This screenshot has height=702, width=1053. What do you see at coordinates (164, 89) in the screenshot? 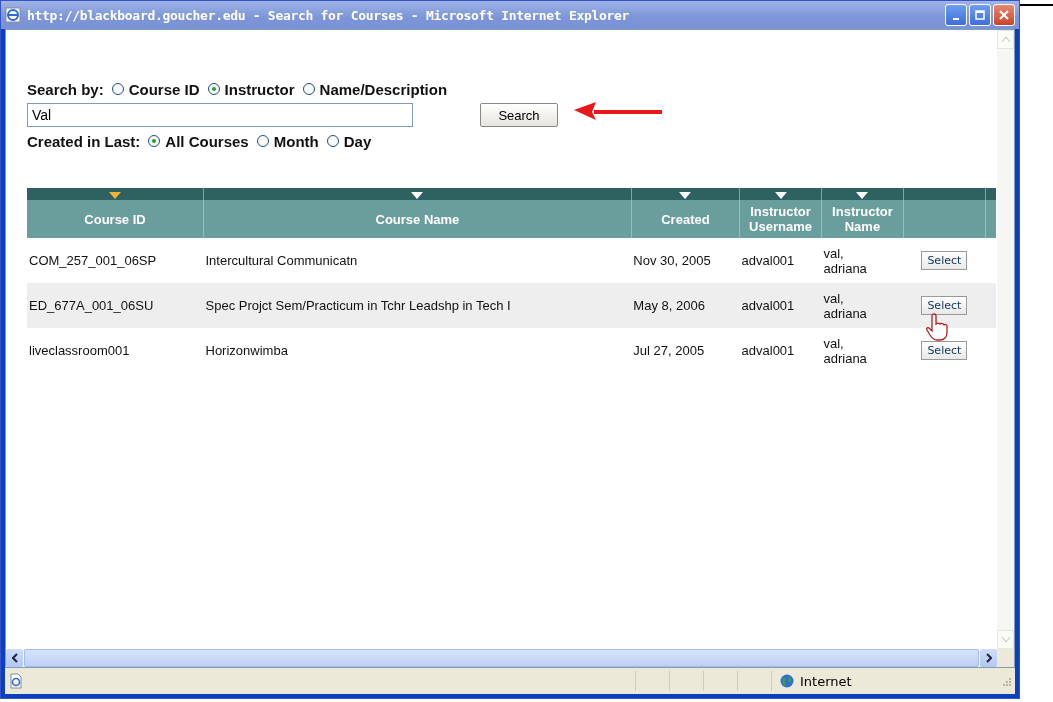
I see `radio-label: Course ID` at bounding box center [164, 89].